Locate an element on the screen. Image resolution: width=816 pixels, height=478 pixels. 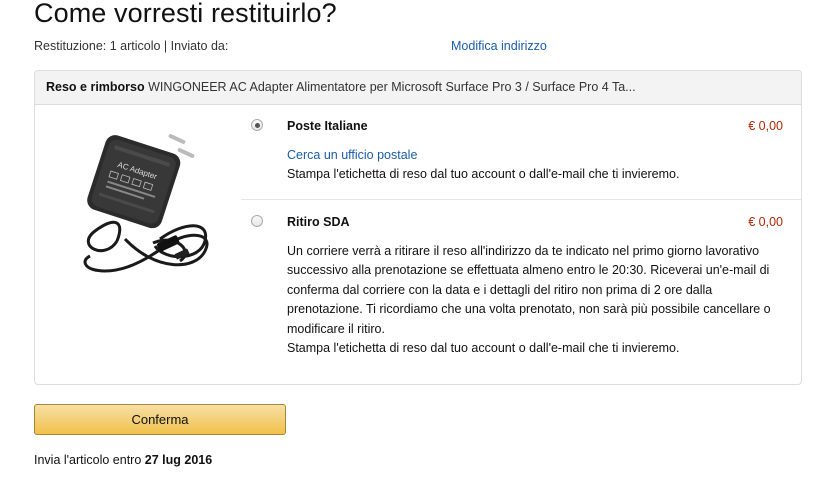
send-by-label: Invia l'articolo entro is located at coordinates (89, 460).